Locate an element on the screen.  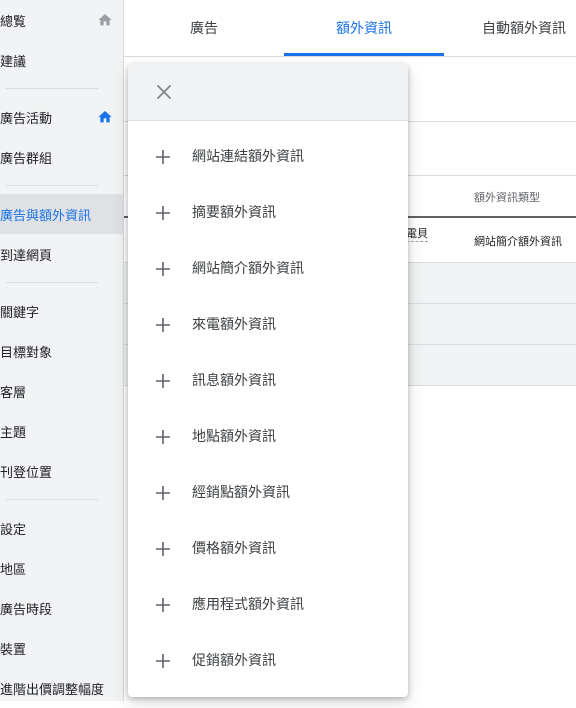
menu-item-price-extension: 價格額外資訊 is located at coordinates (268, 549).